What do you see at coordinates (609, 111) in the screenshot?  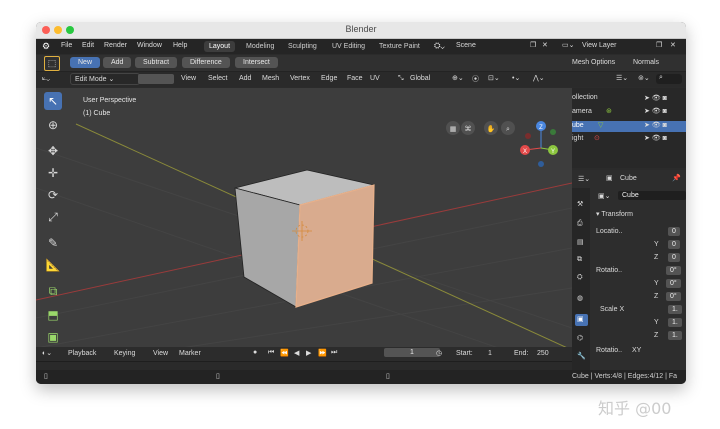 I see `camera-data-icon: ⊛` at bounding box center [609, 111].